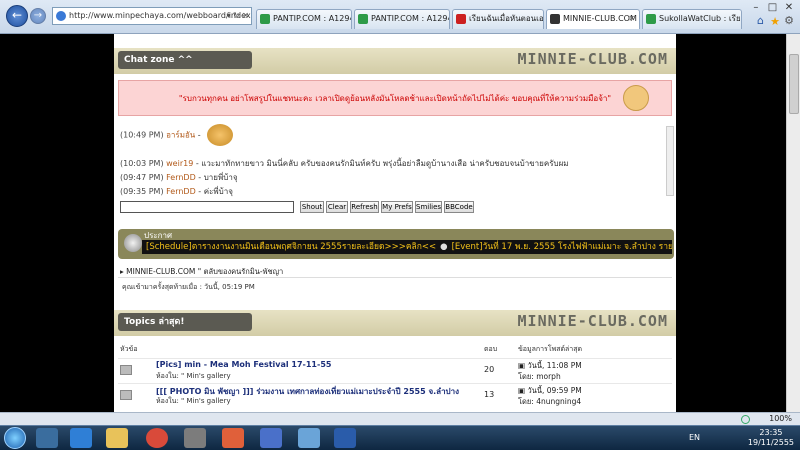 The height and width of the screenshot is (450, 800). Describe the element at coordinates (142, 135) in the screenshot. I see `message-time: (10:49 PM)` at that location.